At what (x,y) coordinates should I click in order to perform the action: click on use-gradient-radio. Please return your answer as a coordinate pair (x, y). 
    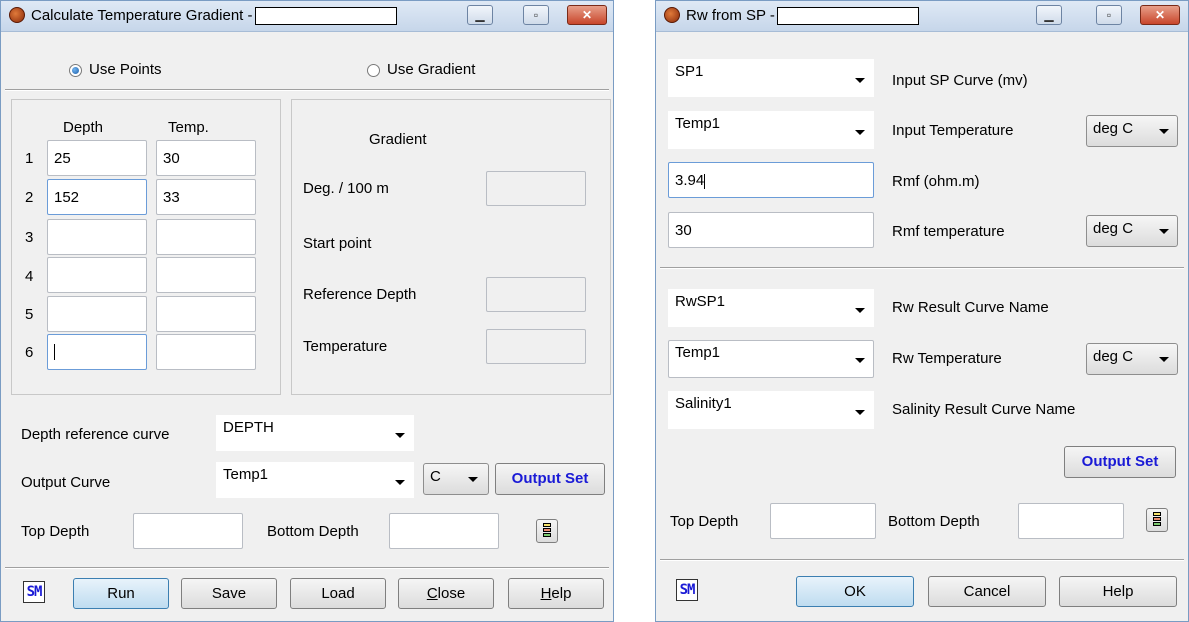
    Looking at the image, I should click on (373, 70).